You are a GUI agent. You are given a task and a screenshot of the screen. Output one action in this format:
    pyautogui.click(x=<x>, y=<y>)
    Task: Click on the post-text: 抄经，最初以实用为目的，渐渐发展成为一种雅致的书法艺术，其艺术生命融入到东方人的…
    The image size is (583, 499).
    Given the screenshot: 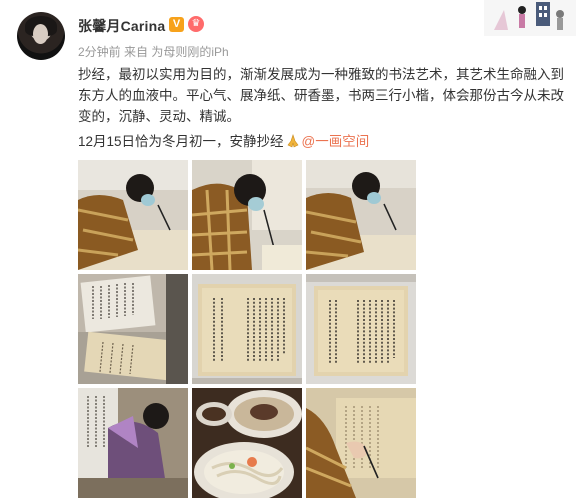 What is the action you would take?
    pyautogui.click(x=321, y=95)
    